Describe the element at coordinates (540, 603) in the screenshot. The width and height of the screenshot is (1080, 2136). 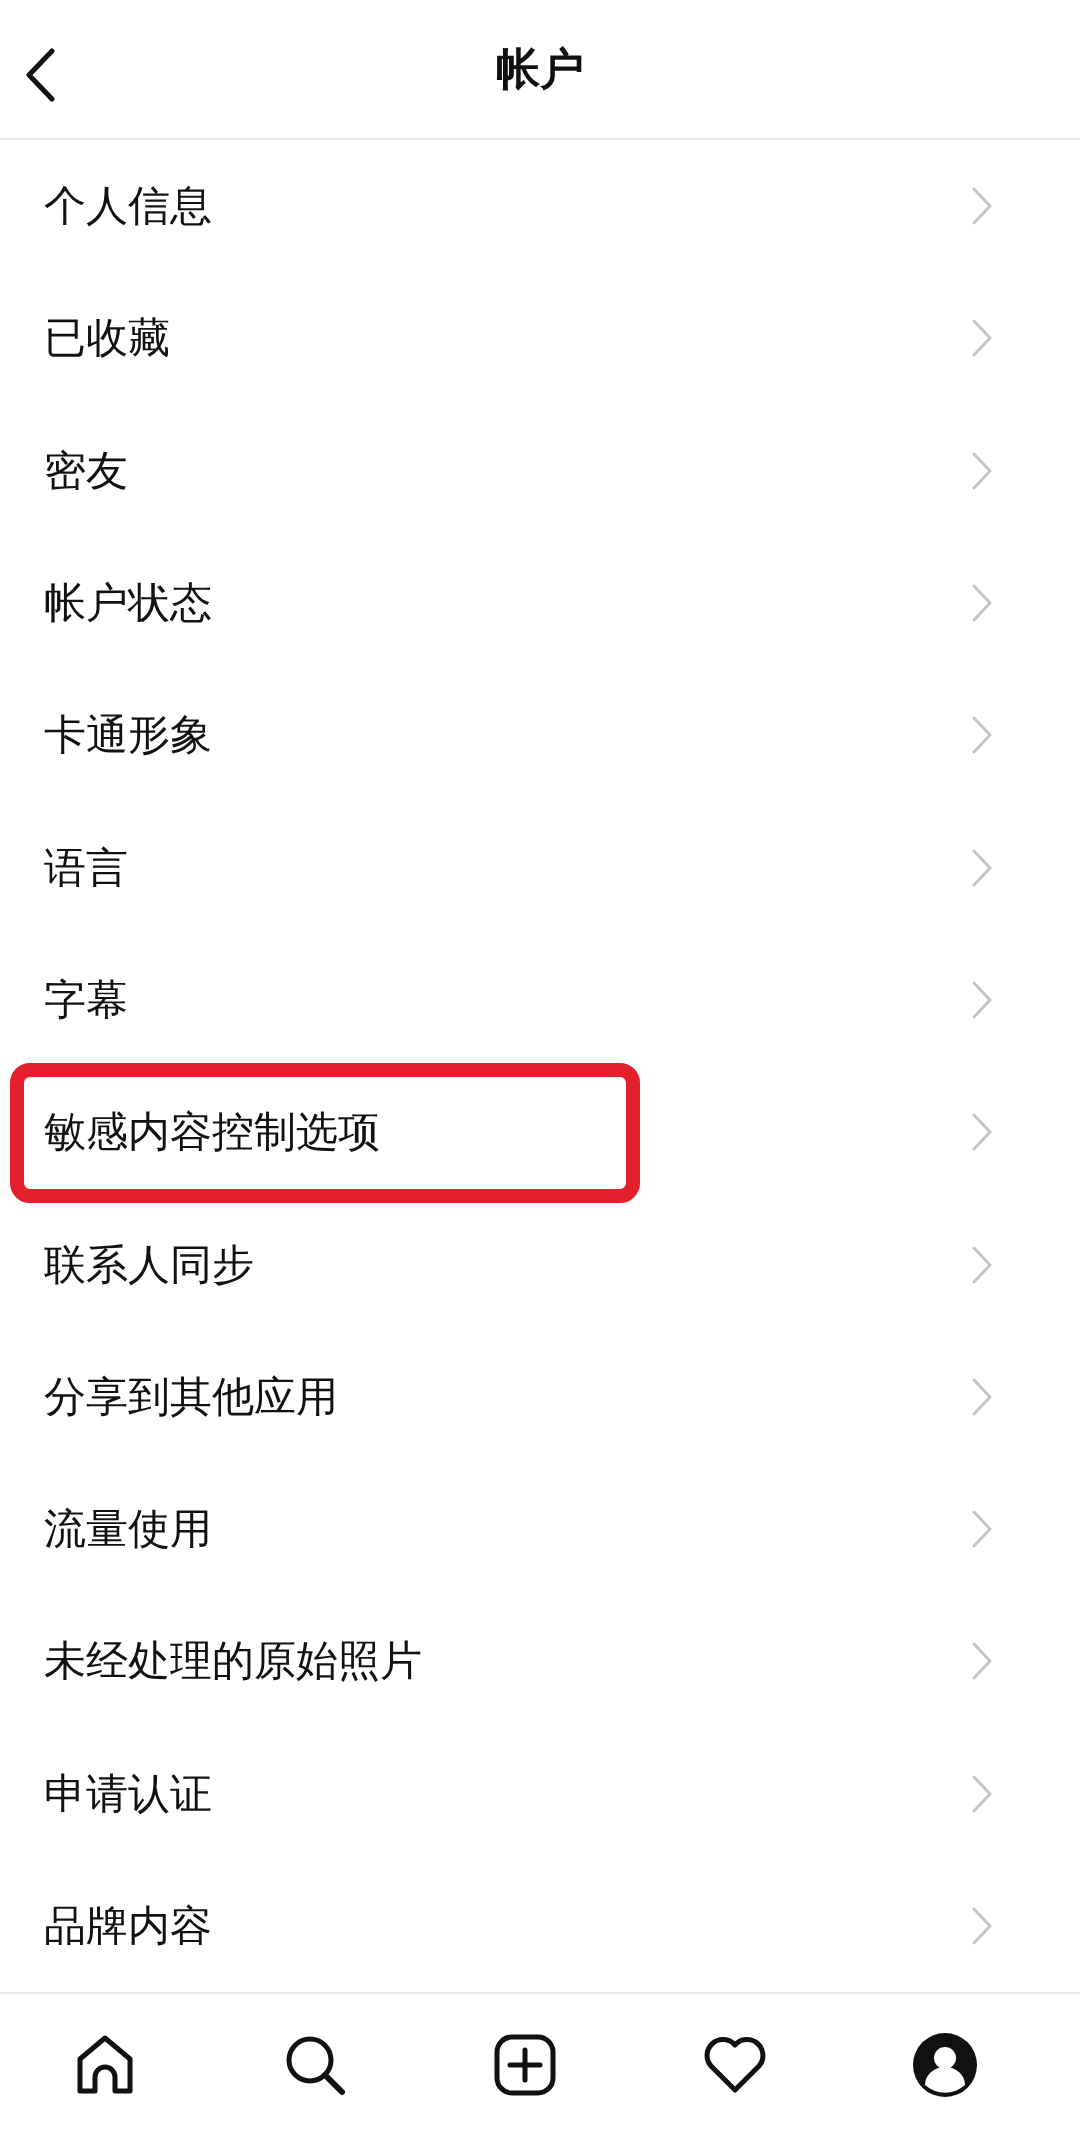
I see `menu-item: 帐户状态` at that location.